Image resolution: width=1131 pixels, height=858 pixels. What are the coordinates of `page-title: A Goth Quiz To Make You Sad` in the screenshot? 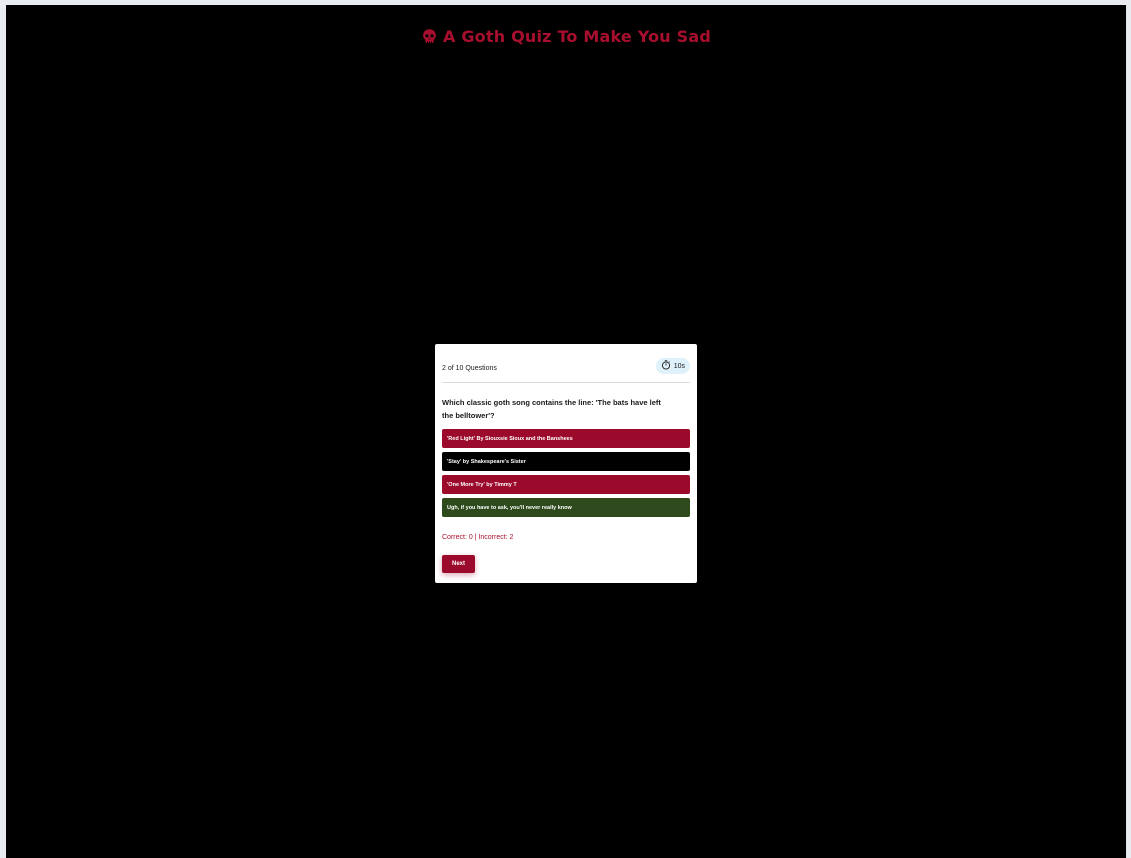 It's located at (566, 36).